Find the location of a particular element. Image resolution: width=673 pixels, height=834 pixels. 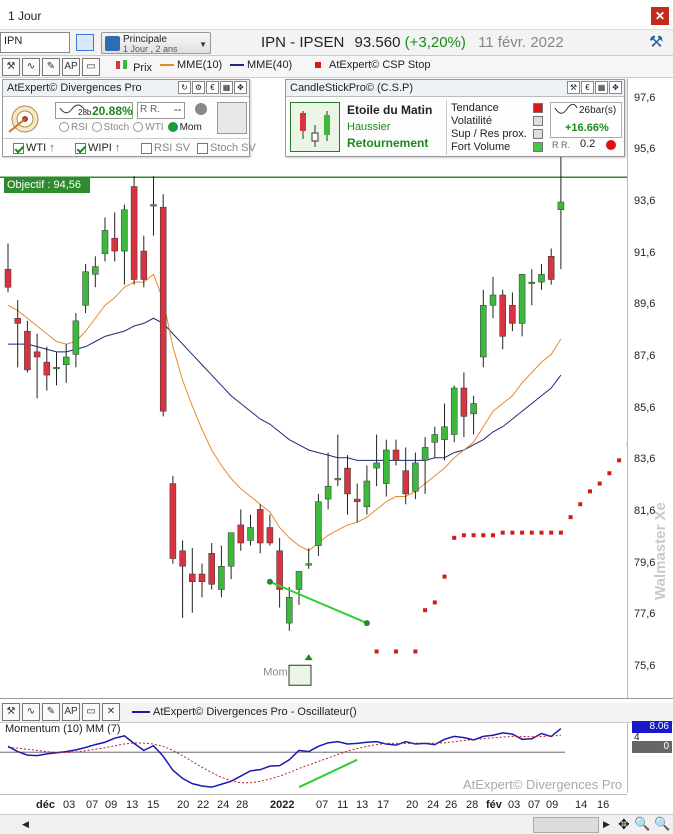

watermark: Walmaster Xe is located at coordinates (660, 551).